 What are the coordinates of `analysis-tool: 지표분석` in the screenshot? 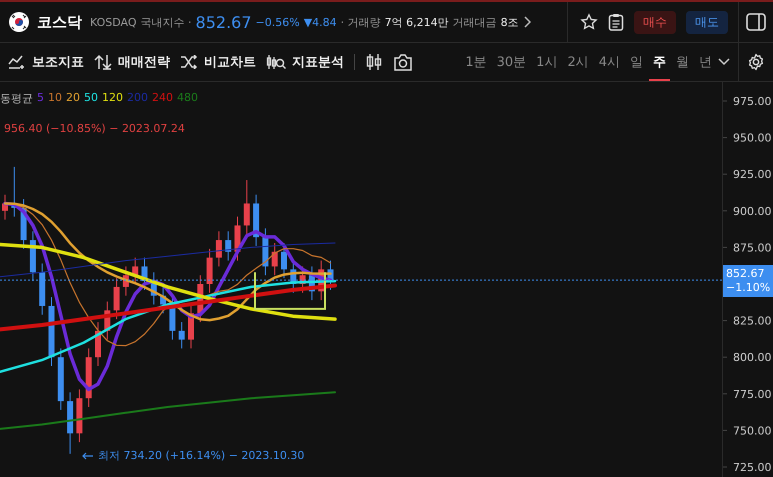 It's located at (305, 62).